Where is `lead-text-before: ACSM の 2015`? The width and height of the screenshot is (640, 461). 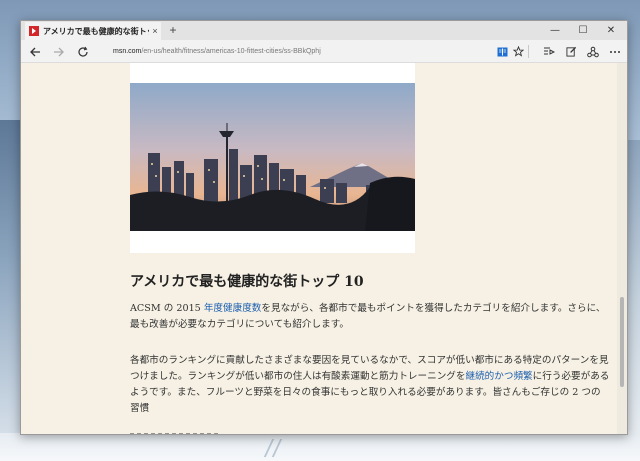
lead-text-before: ACSM の 2015 is located at coordinates (167, 308).